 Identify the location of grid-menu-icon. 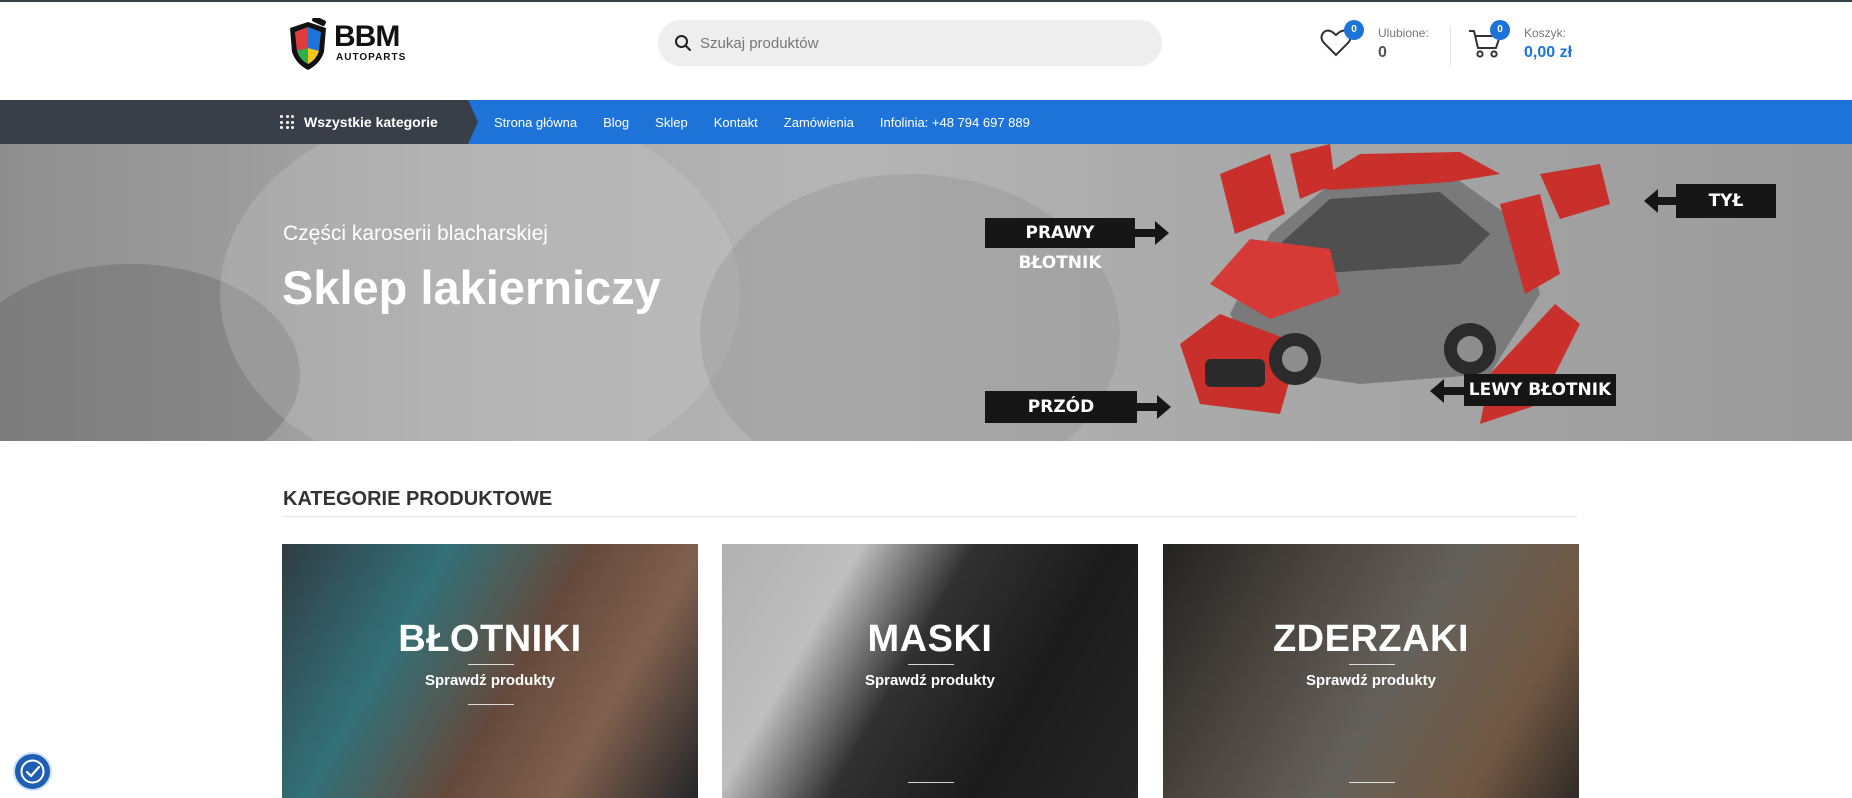
(287, 122).